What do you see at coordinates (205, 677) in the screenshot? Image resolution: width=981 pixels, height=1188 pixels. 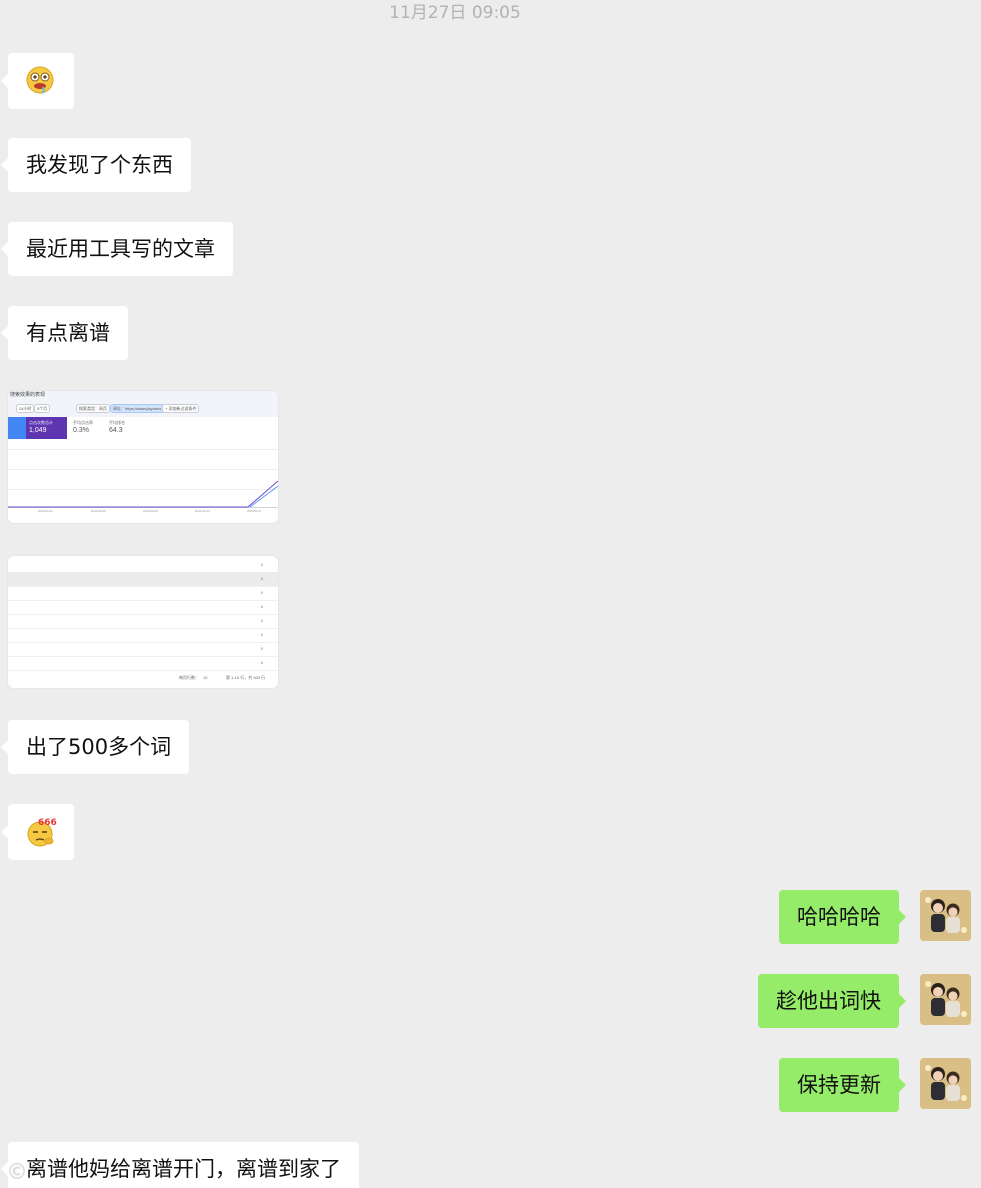 I see `rows-per-page-value: 10` at bounding box center [205, 677].